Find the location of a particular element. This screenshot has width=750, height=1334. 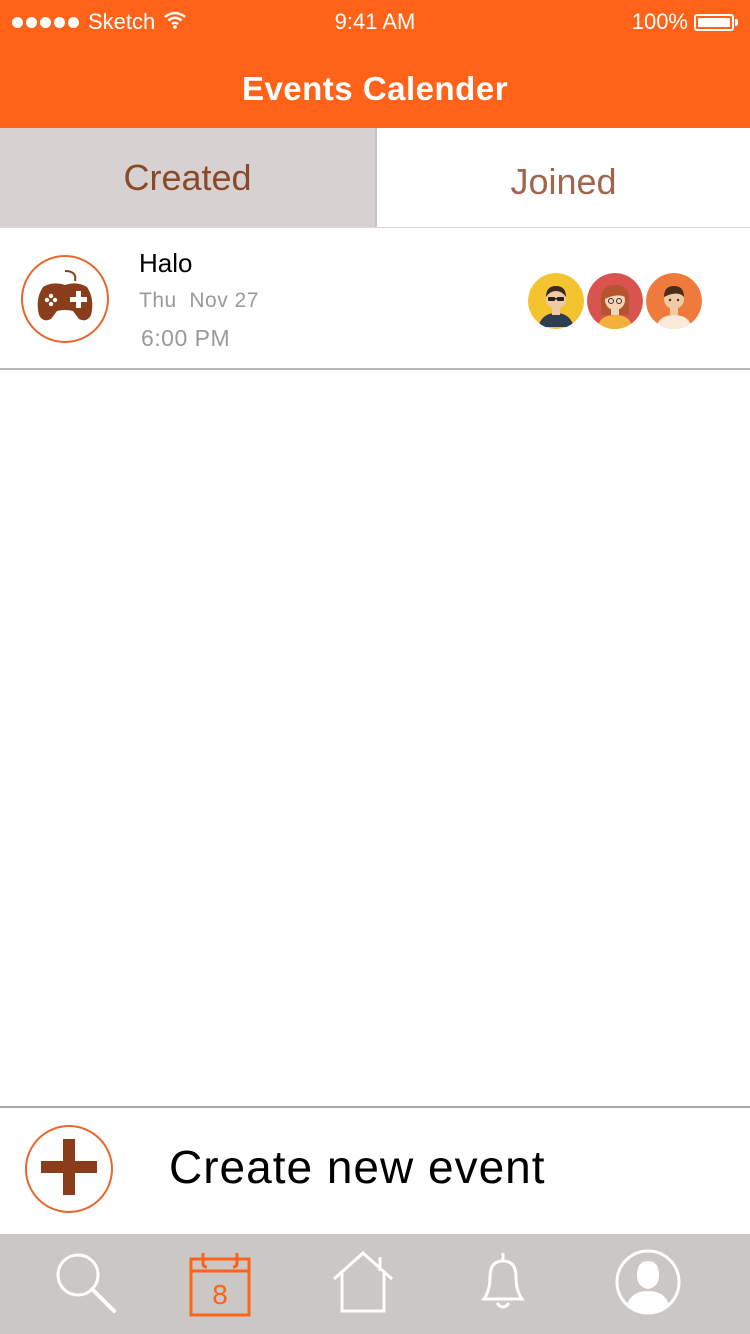

tab-calendar: 8 is located at coordinates (220, 1284).